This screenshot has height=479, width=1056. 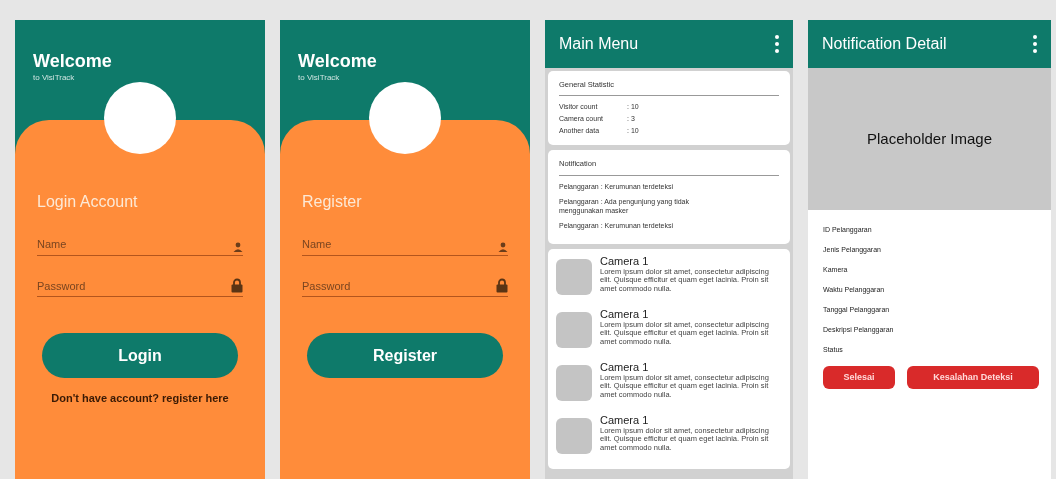 What do you see at coordinates (973, 377) in the screenshot?
I see `action-button: Kesalahan Deteksi` at bounding box center [973, 377].